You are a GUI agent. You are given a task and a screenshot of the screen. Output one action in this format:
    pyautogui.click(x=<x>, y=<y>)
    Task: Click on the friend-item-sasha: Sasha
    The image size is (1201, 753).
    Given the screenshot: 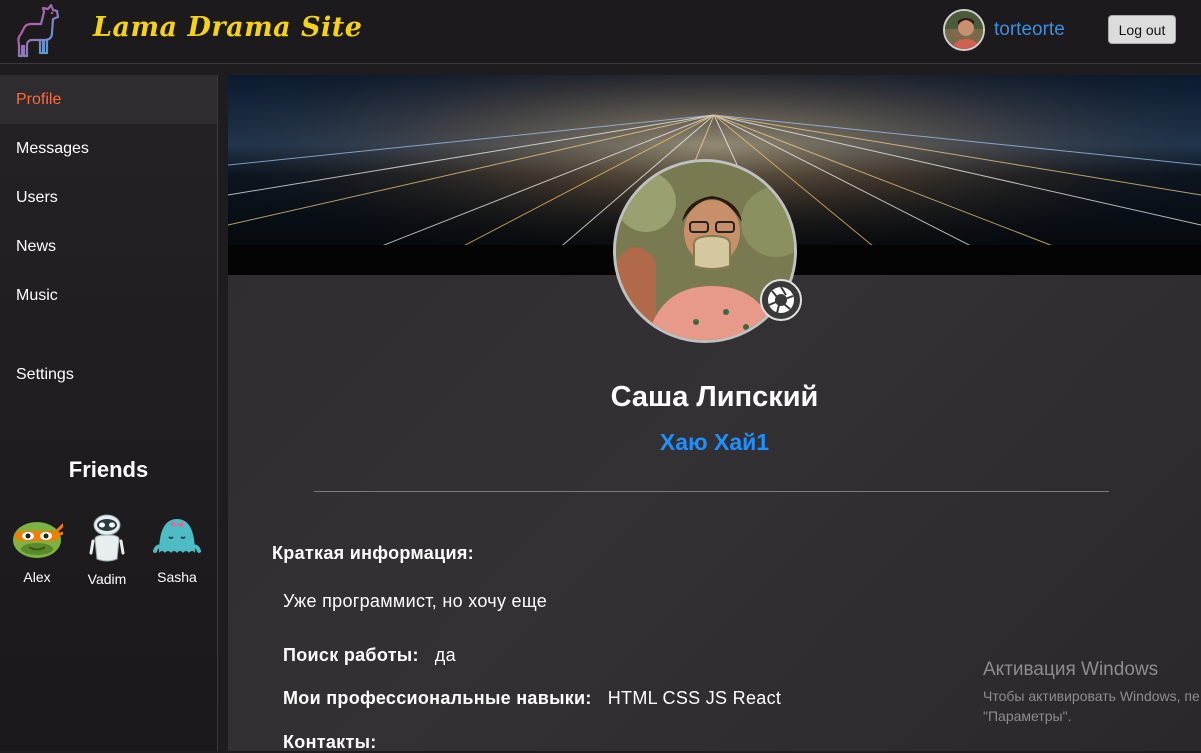 What is the action you would take?
    pyautogui.click(x=177, y=549)
    